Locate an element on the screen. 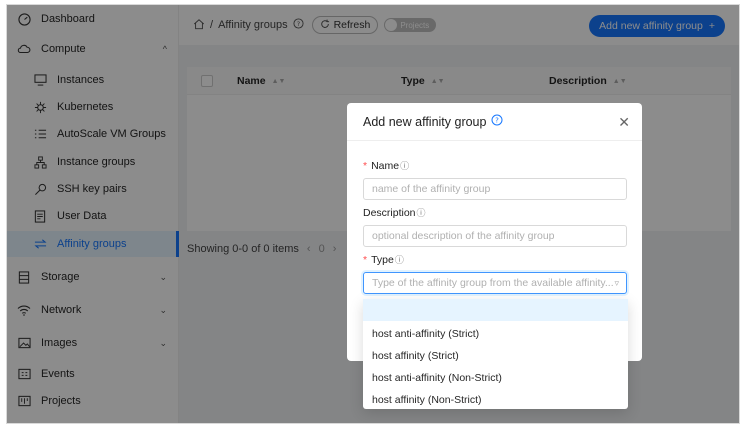  close-icon: ✕ is located at coordinates (624, 122).